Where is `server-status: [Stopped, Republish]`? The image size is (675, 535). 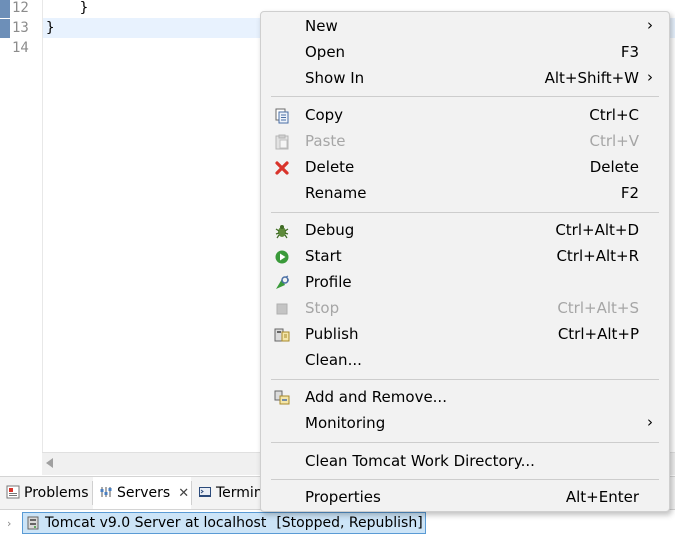
server-status: [Stopped, Republish] is located at coordinates (349, 523).